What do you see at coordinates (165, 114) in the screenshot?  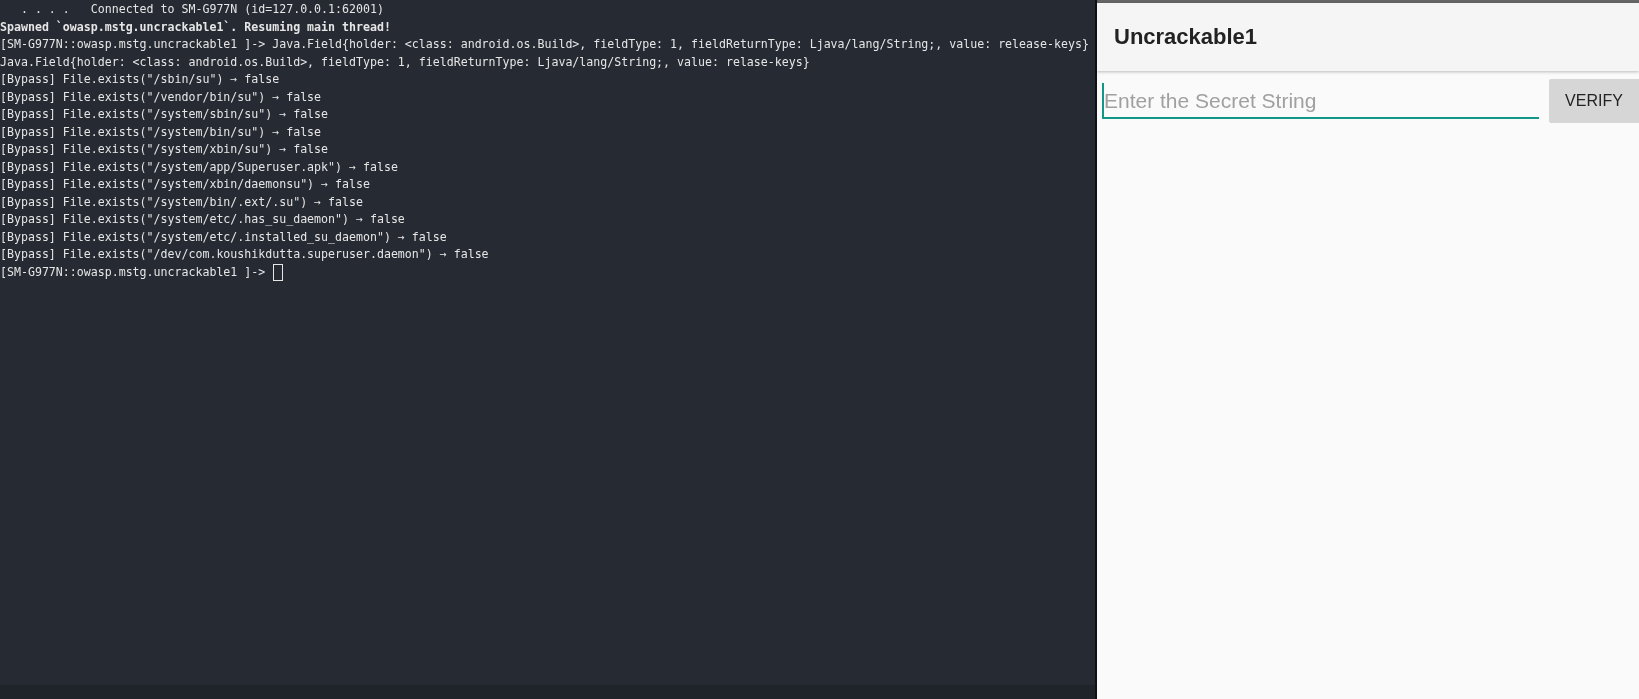 I see `terminal-line: [Bypass] File.exists("/system/sbin/su") → false` at bounding box center [165, 114].